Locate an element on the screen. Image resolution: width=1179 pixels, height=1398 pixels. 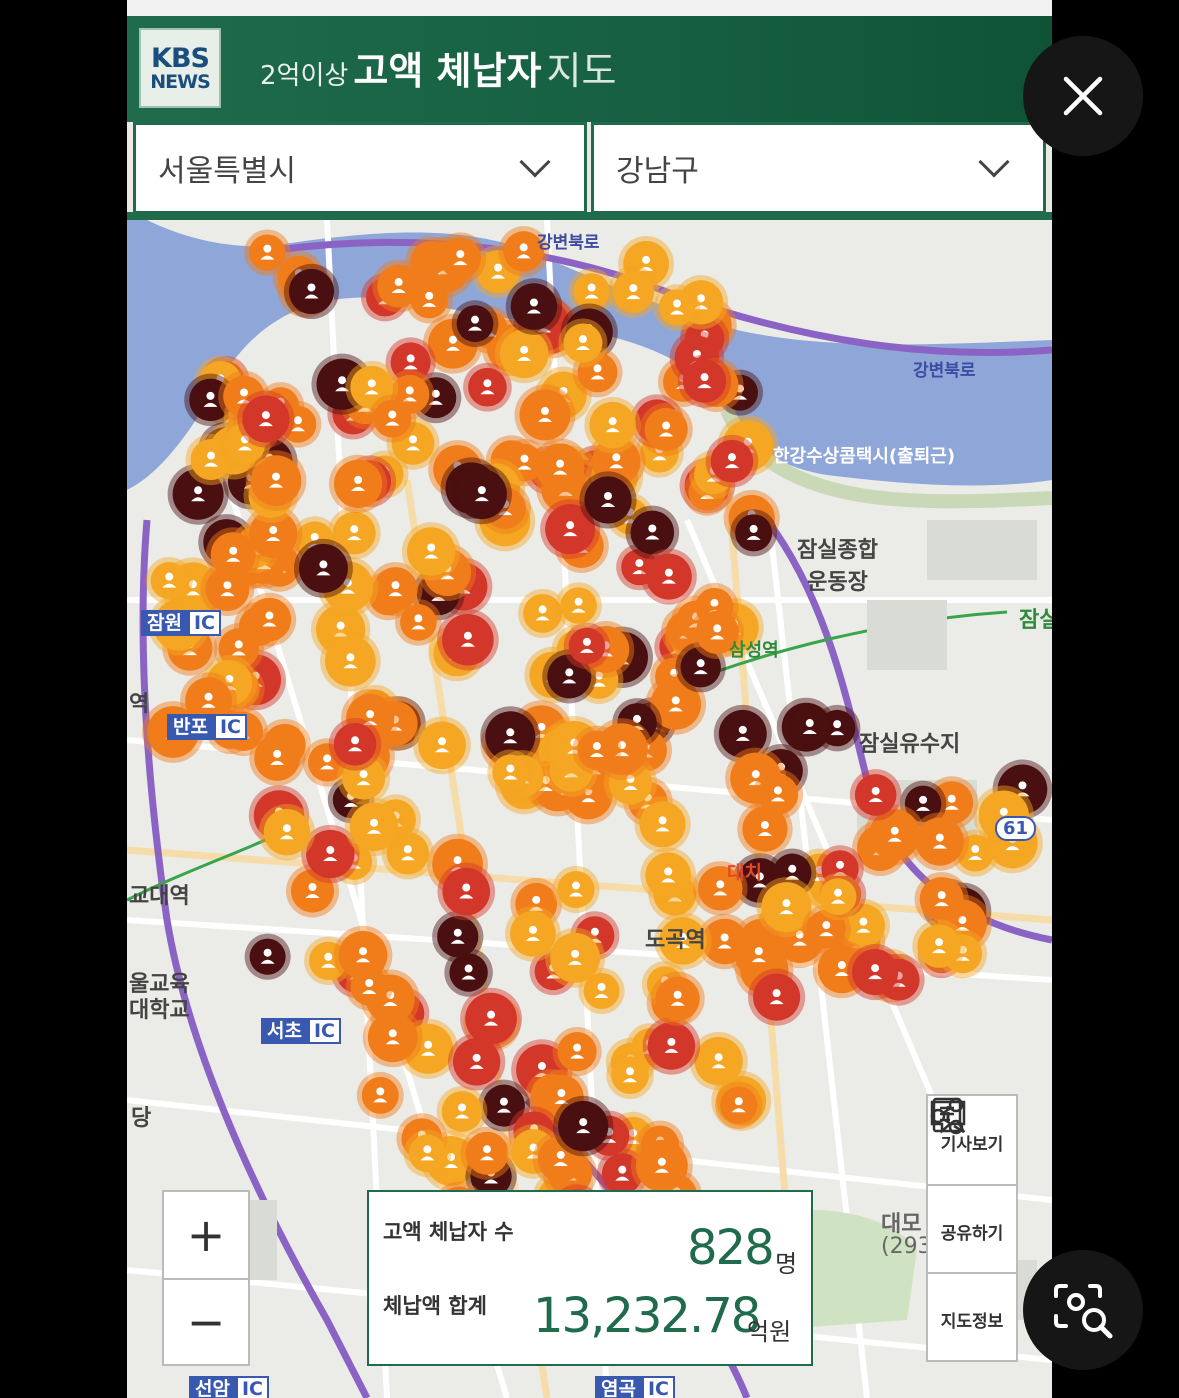
map-label-jamsil-sports-2: 운동장 is located at coordinates (837, 582).